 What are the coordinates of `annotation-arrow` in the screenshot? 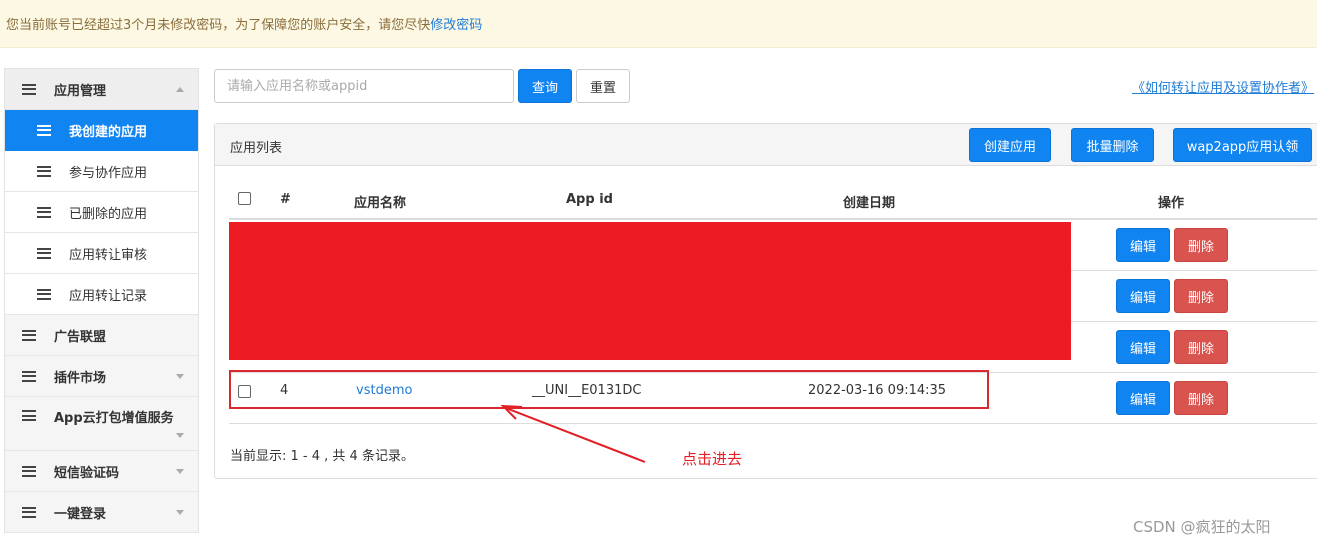 It's located at (573, 433).